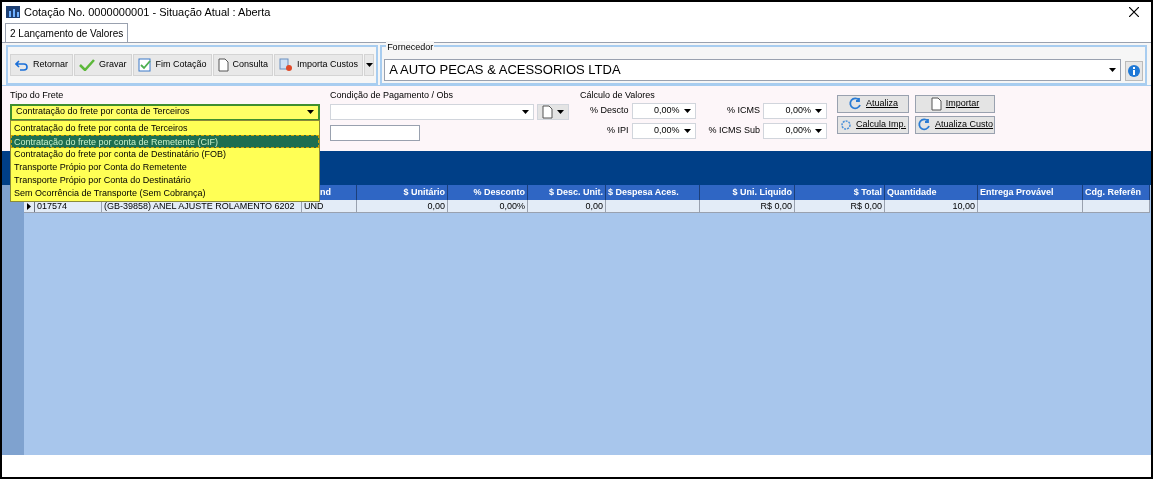  I want to click on section-label: Cálculo de Valores, so click(618, 95).